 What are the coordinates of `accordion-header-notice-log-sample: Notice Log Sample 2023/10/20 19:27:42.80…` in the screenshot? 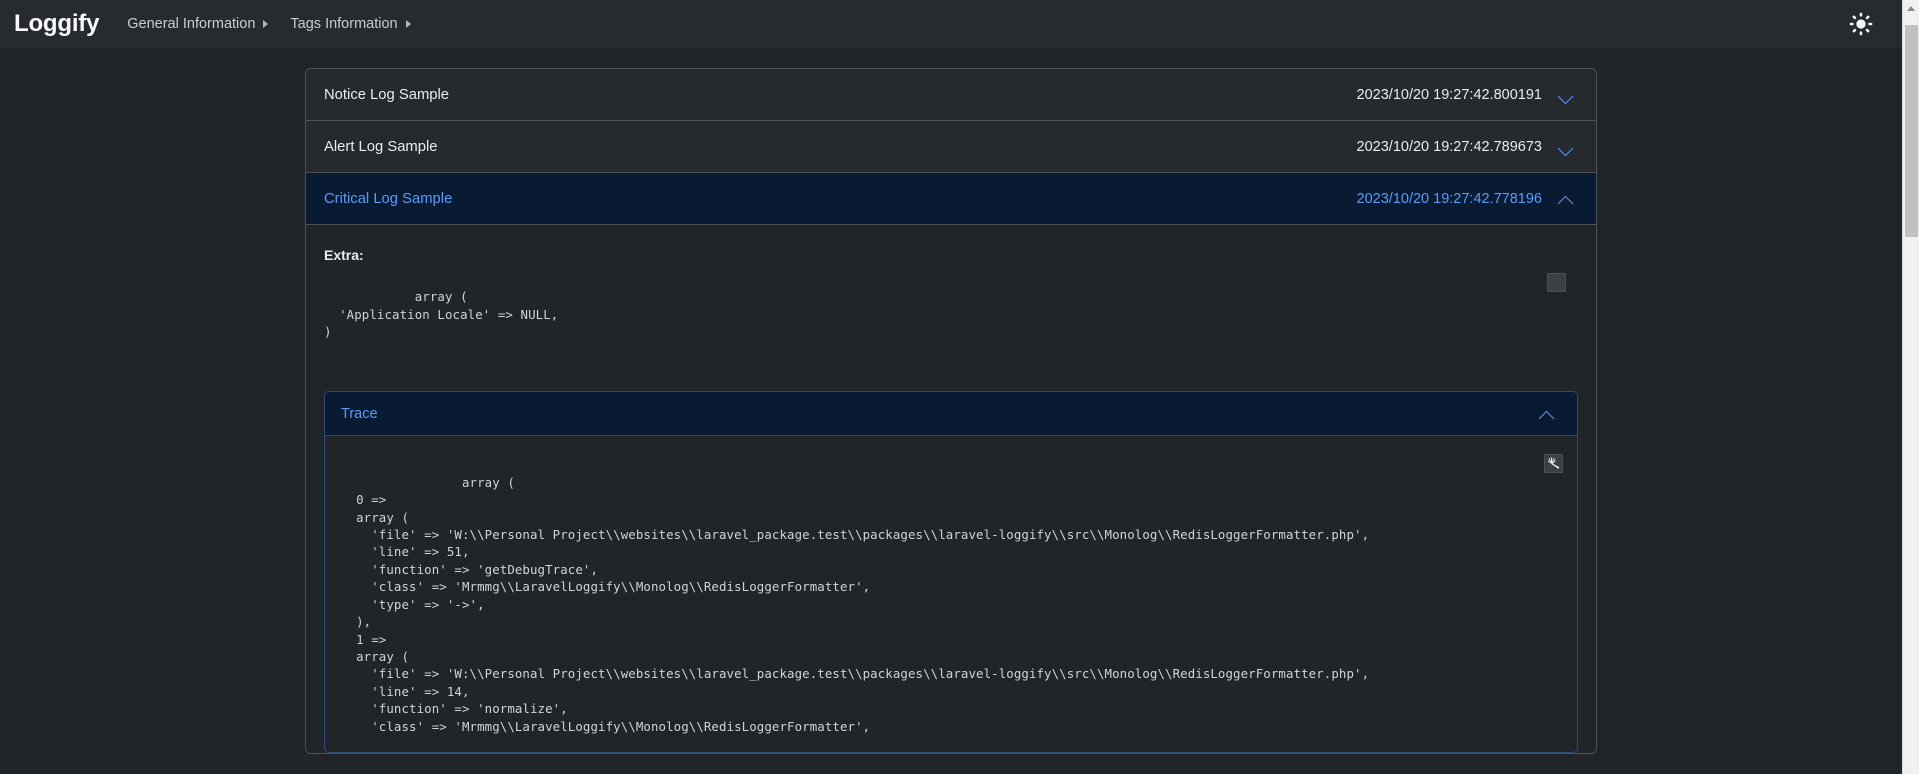 It's located at (951, 95).